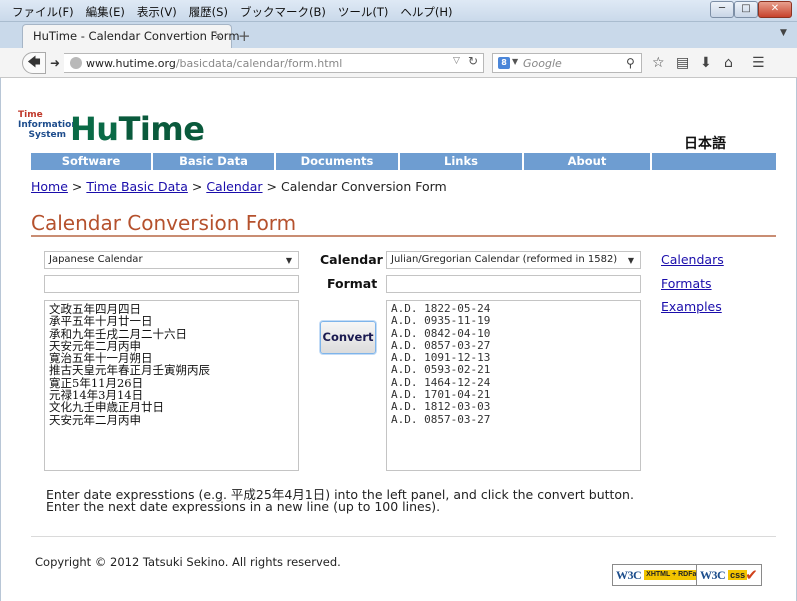  What do you see at coordinates (157, 11) in the screenshot?
I see `menu-view: 表示(V)` at bounding box center [157, 11].